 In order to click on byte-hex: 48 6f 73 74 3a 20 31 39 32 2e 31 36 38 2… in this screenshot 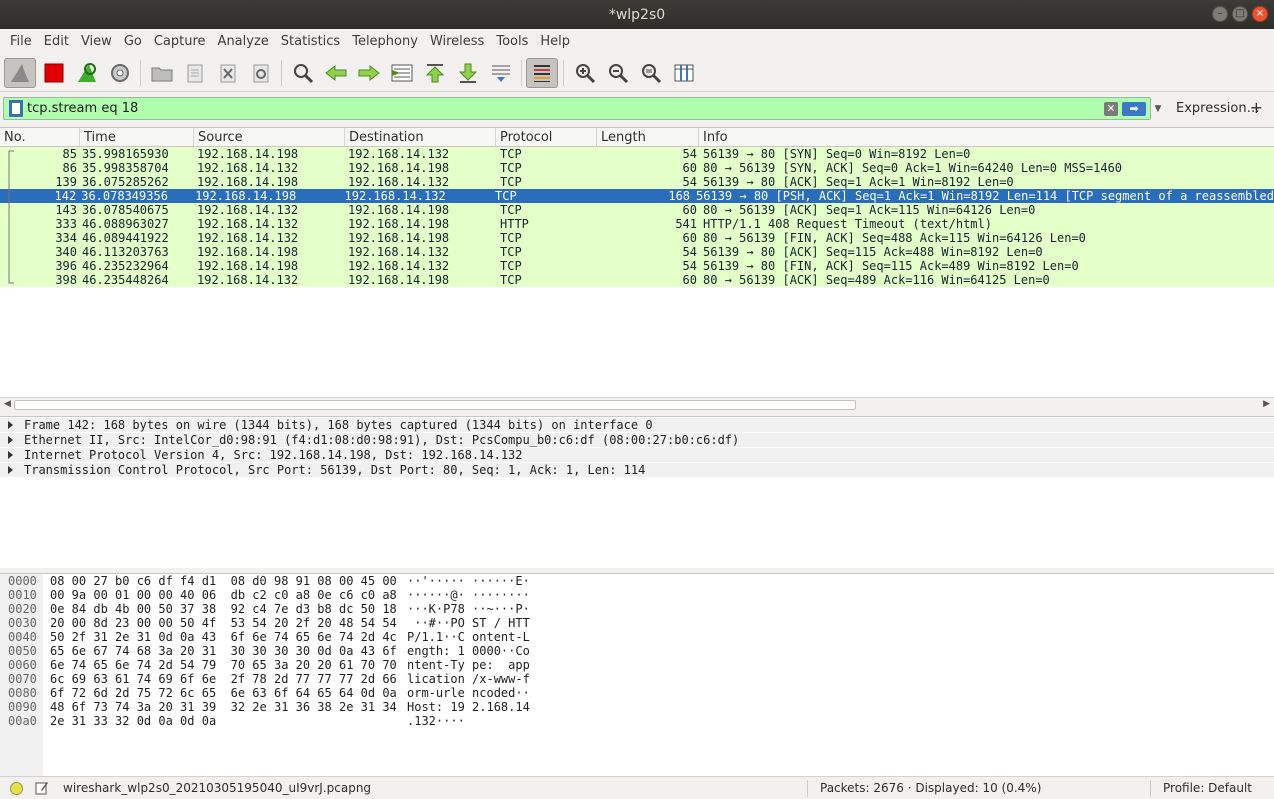, I will do `click(223, 707)`.